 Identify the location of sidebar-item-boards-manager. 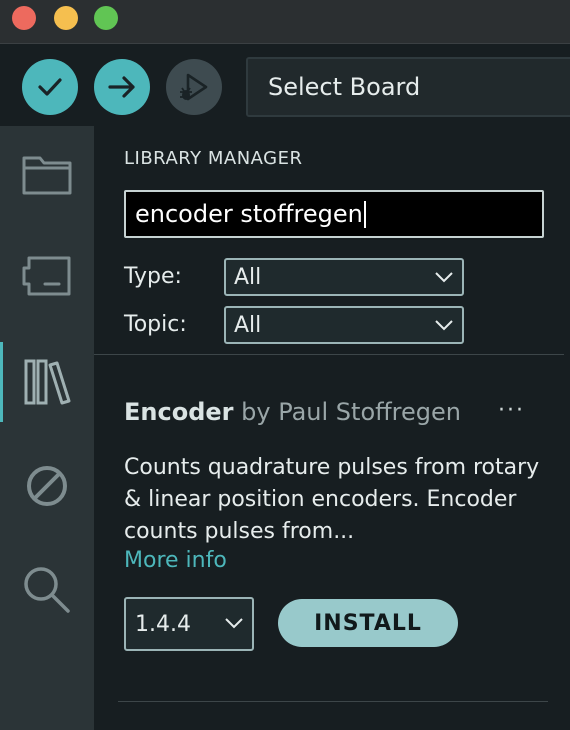
(47, 276).